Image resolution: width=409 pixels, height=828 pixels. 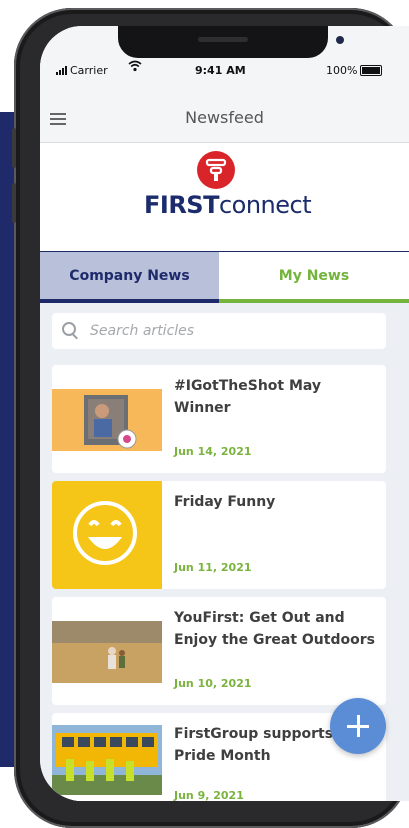 What do you see at coordinates (220, 70) in the screenshot?
I see `status-time: 9:41 AM` at bounding box center [220, 70].